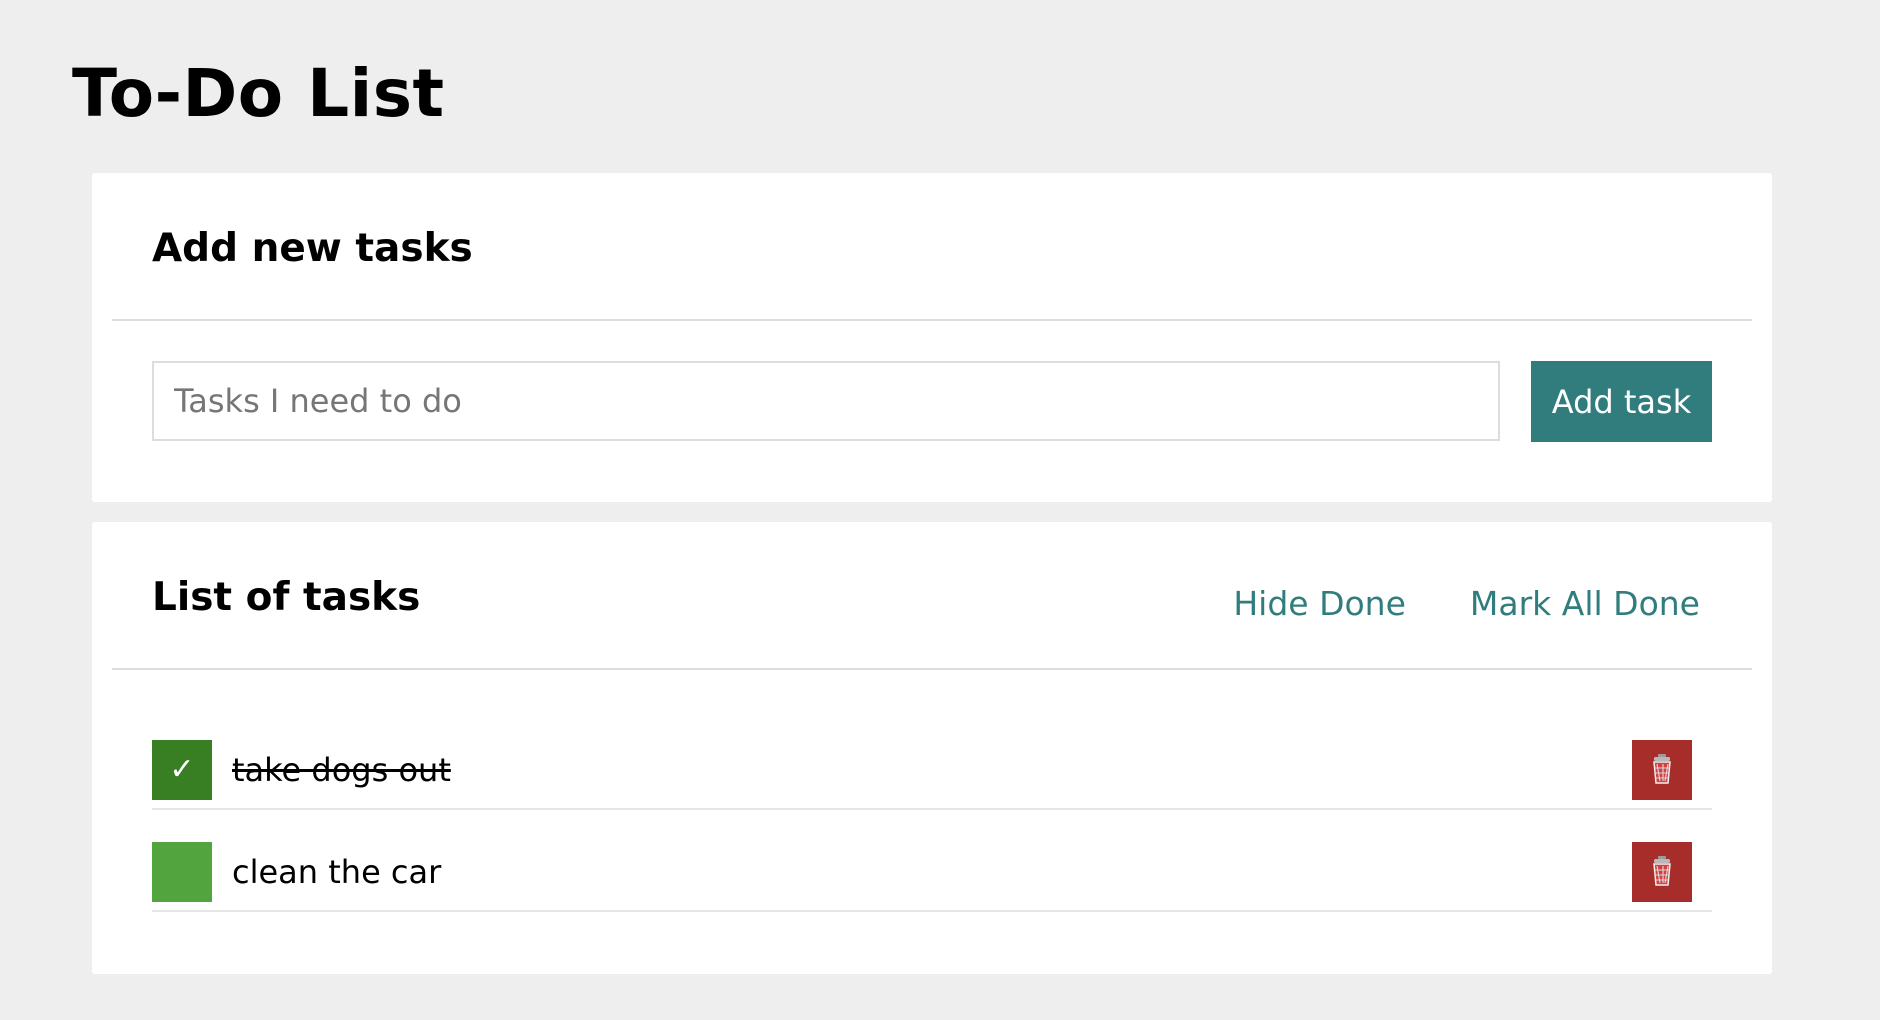  Describe the element at coordinates (932, 596) in the screenshot. I see `task-list-header: List of tasks Hide Done Mark All Done` at that location.